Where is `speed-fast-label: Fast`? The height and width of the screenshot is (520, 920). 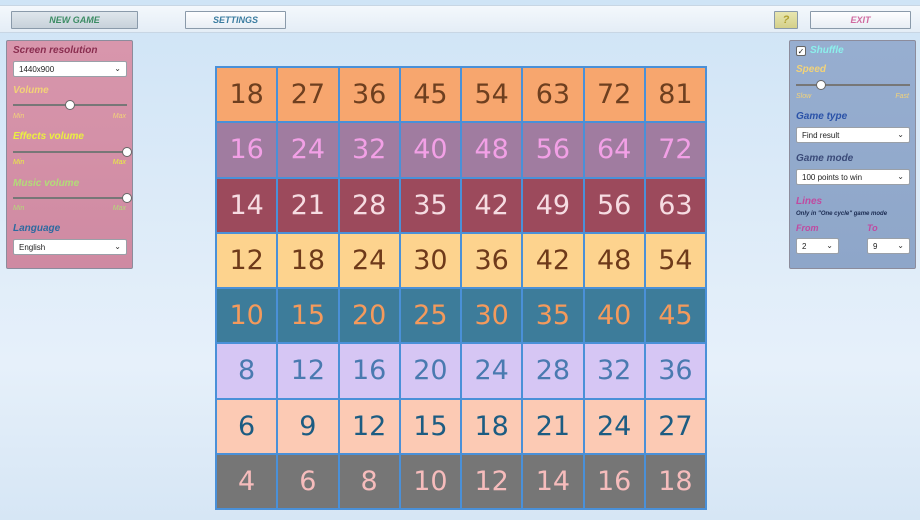
speed-fast-label: Fast is located at coordinates (902, 96).